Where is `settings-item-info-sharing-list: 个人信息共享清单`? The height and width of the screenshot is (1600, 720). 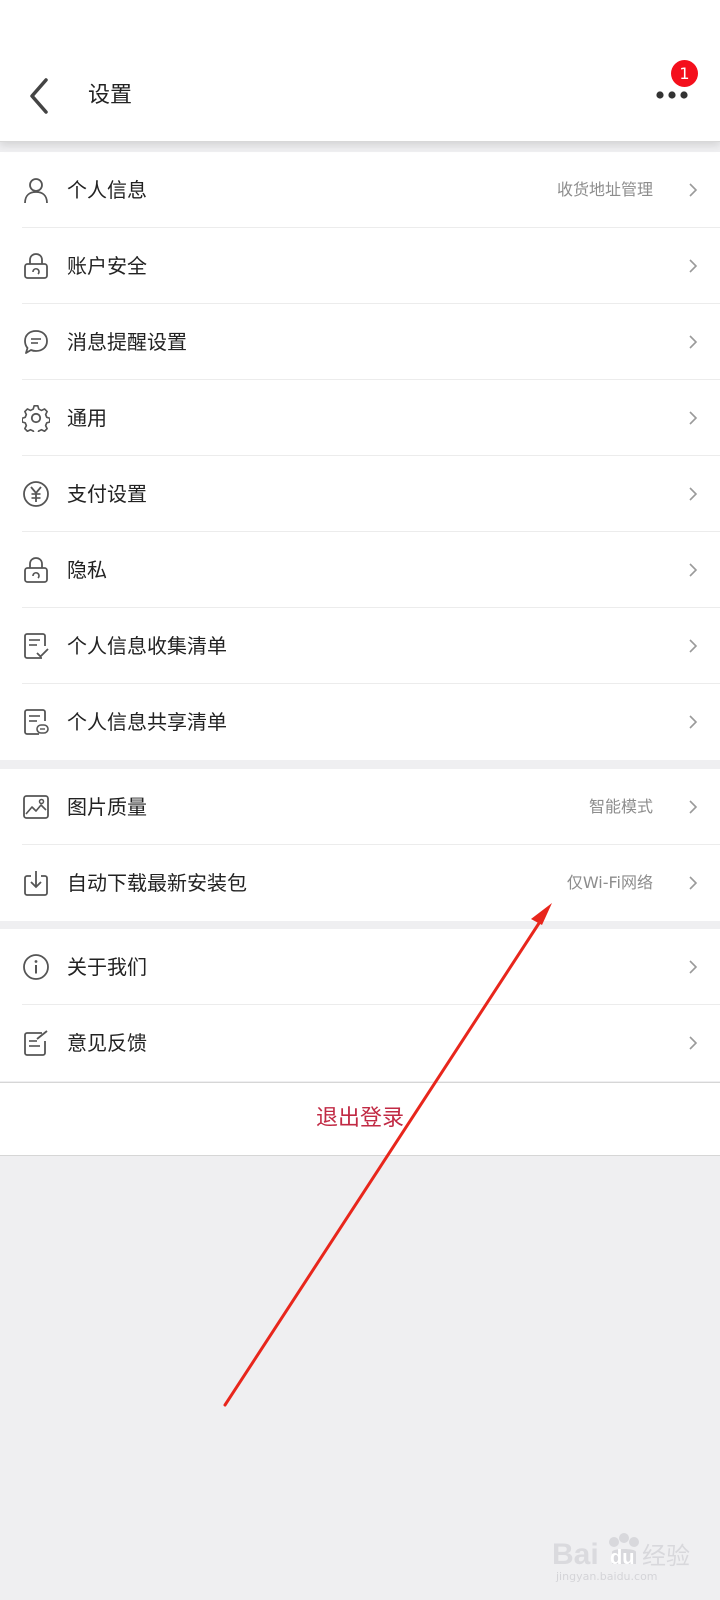
settings-item-info-sharing-list: 个人信息共享清单 is located at coordinates (360, 722).